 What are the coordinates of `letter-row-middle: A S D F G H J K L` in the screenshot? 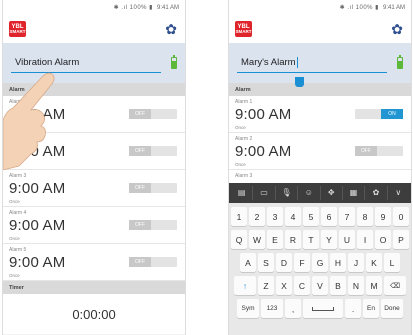 It's located at (320, 262).